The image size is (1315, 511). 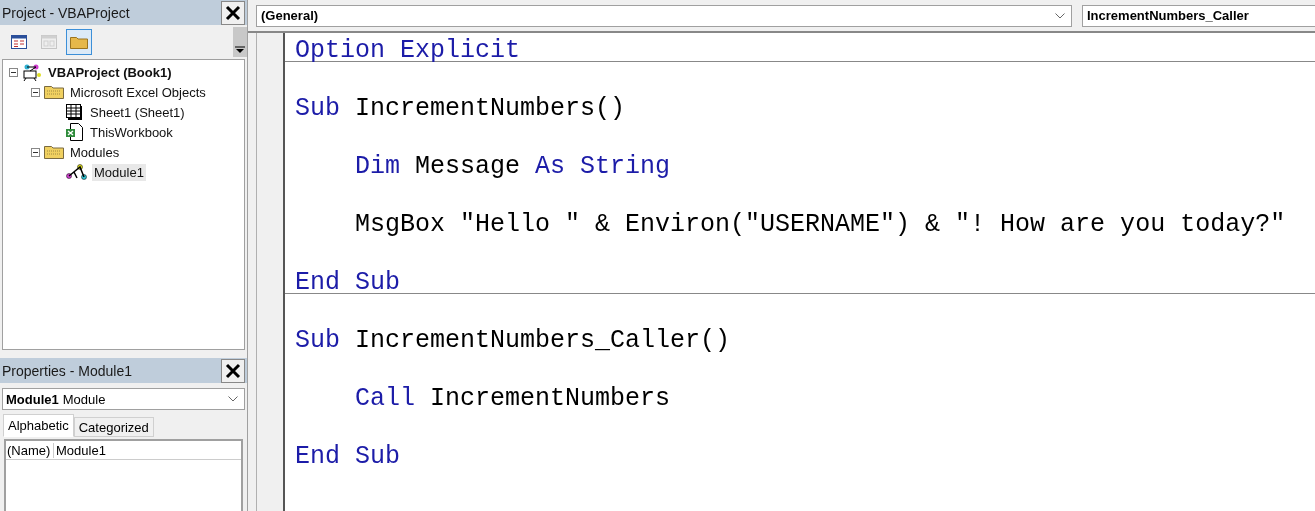 I want to click on code-text: Message, so click(x=468, y=166).